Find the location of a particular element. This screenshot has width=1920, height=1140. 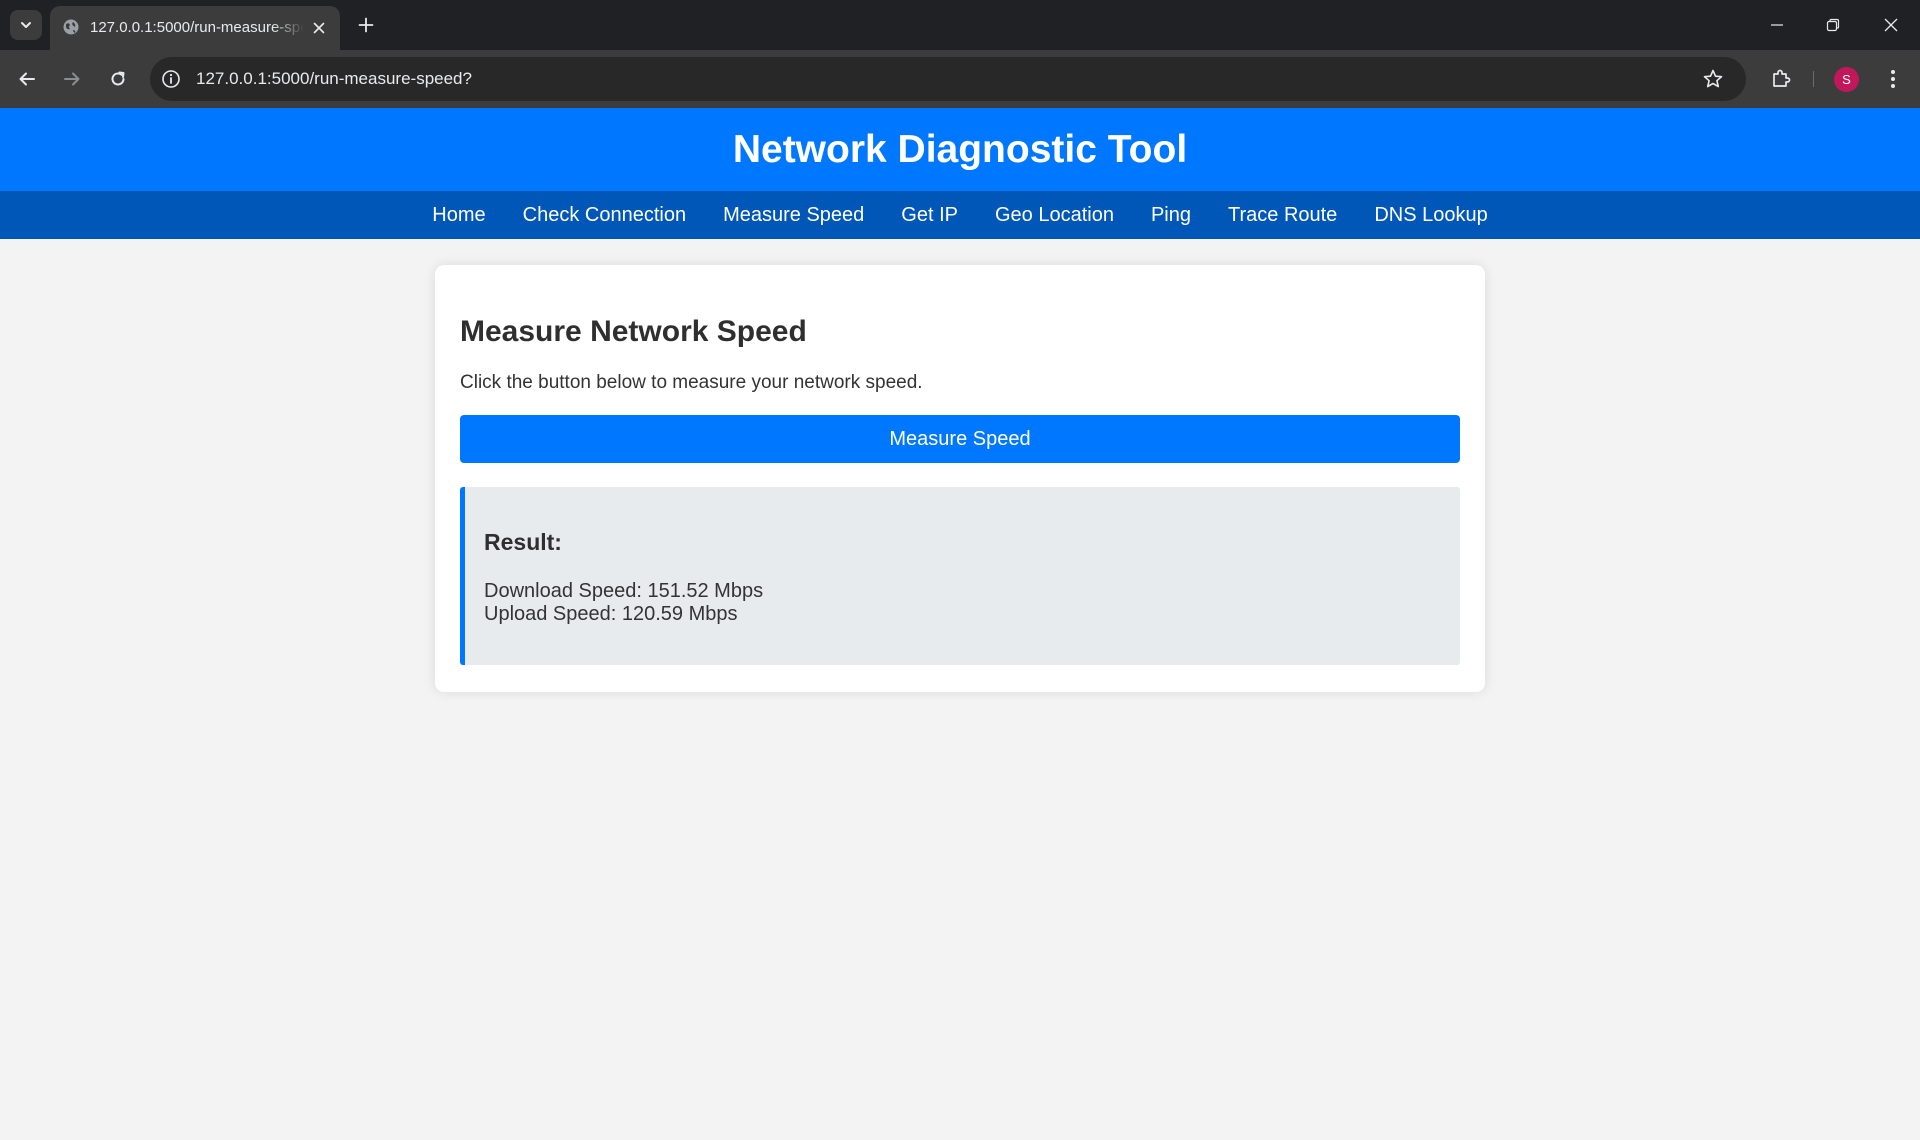

info-icon is located at coordinates (171, 79).